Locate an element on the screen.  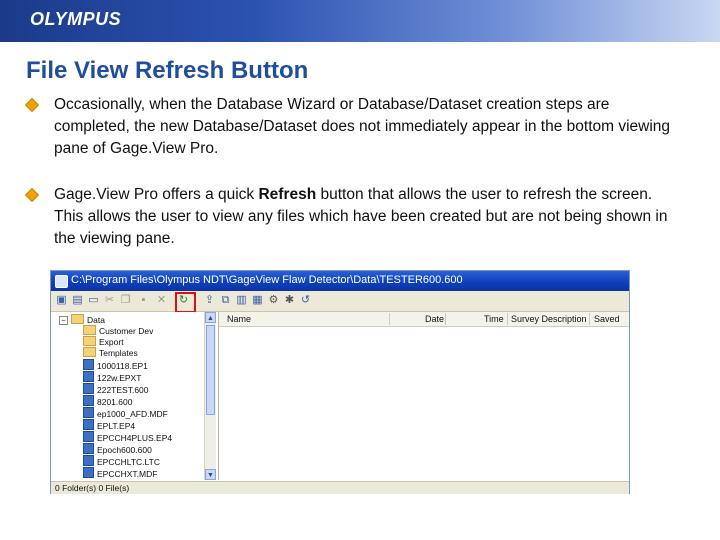
folder-icon: ▭ is located at coordinates (93, 300).